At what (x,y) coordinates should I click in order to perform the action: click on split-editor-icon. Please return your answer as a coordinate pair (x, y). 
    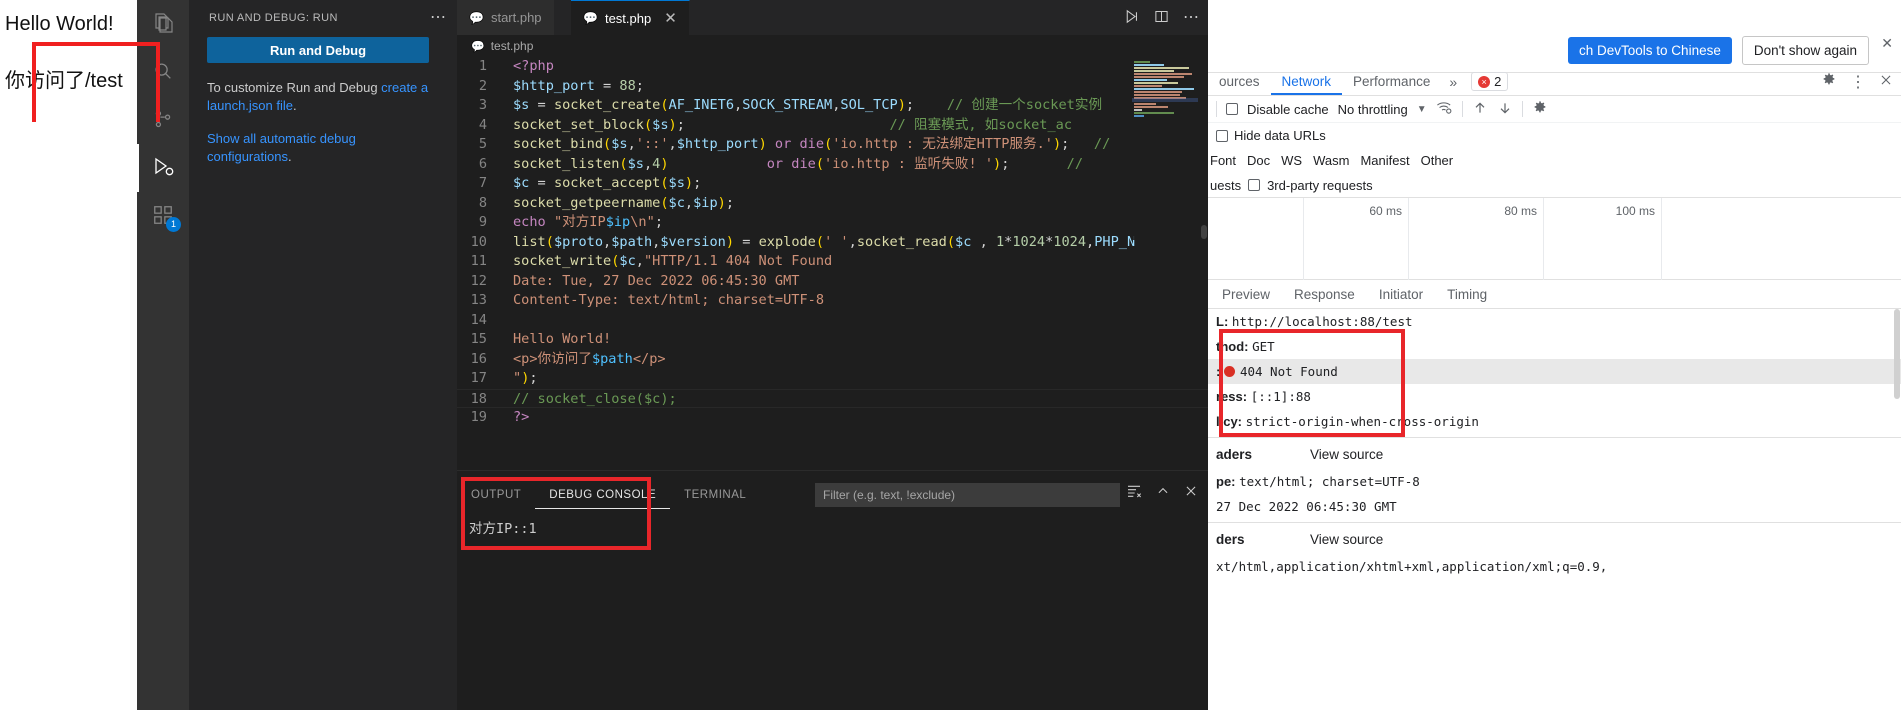
    Looking at the image, I should click on (1161, 18).